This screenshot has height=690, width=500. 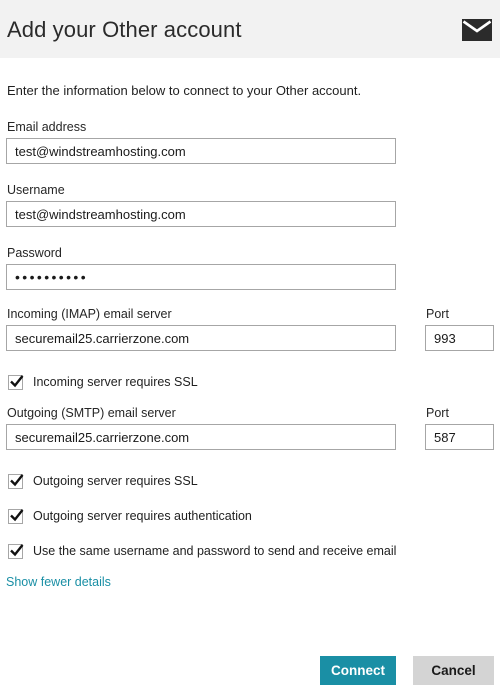 What do you see at coordinates (115, 481) in the screenshot?
I see `outgoing-ssl-label: Outgoing server requires SSL` at bounding box center [115, 481].